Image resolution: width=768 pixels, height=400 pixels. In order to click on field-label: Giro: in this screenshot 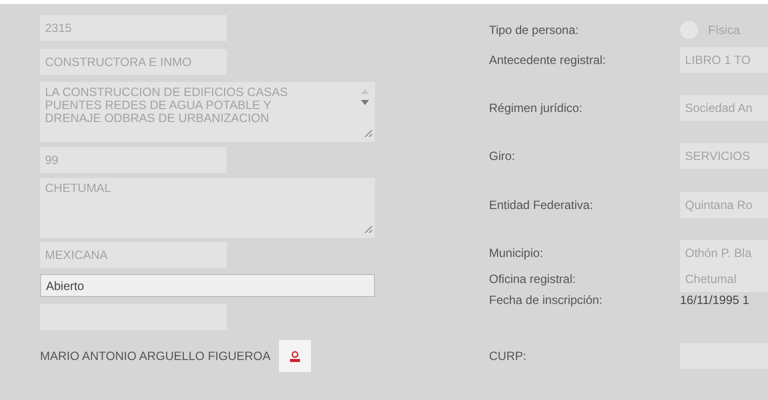, I will do `click(502, 156)`.